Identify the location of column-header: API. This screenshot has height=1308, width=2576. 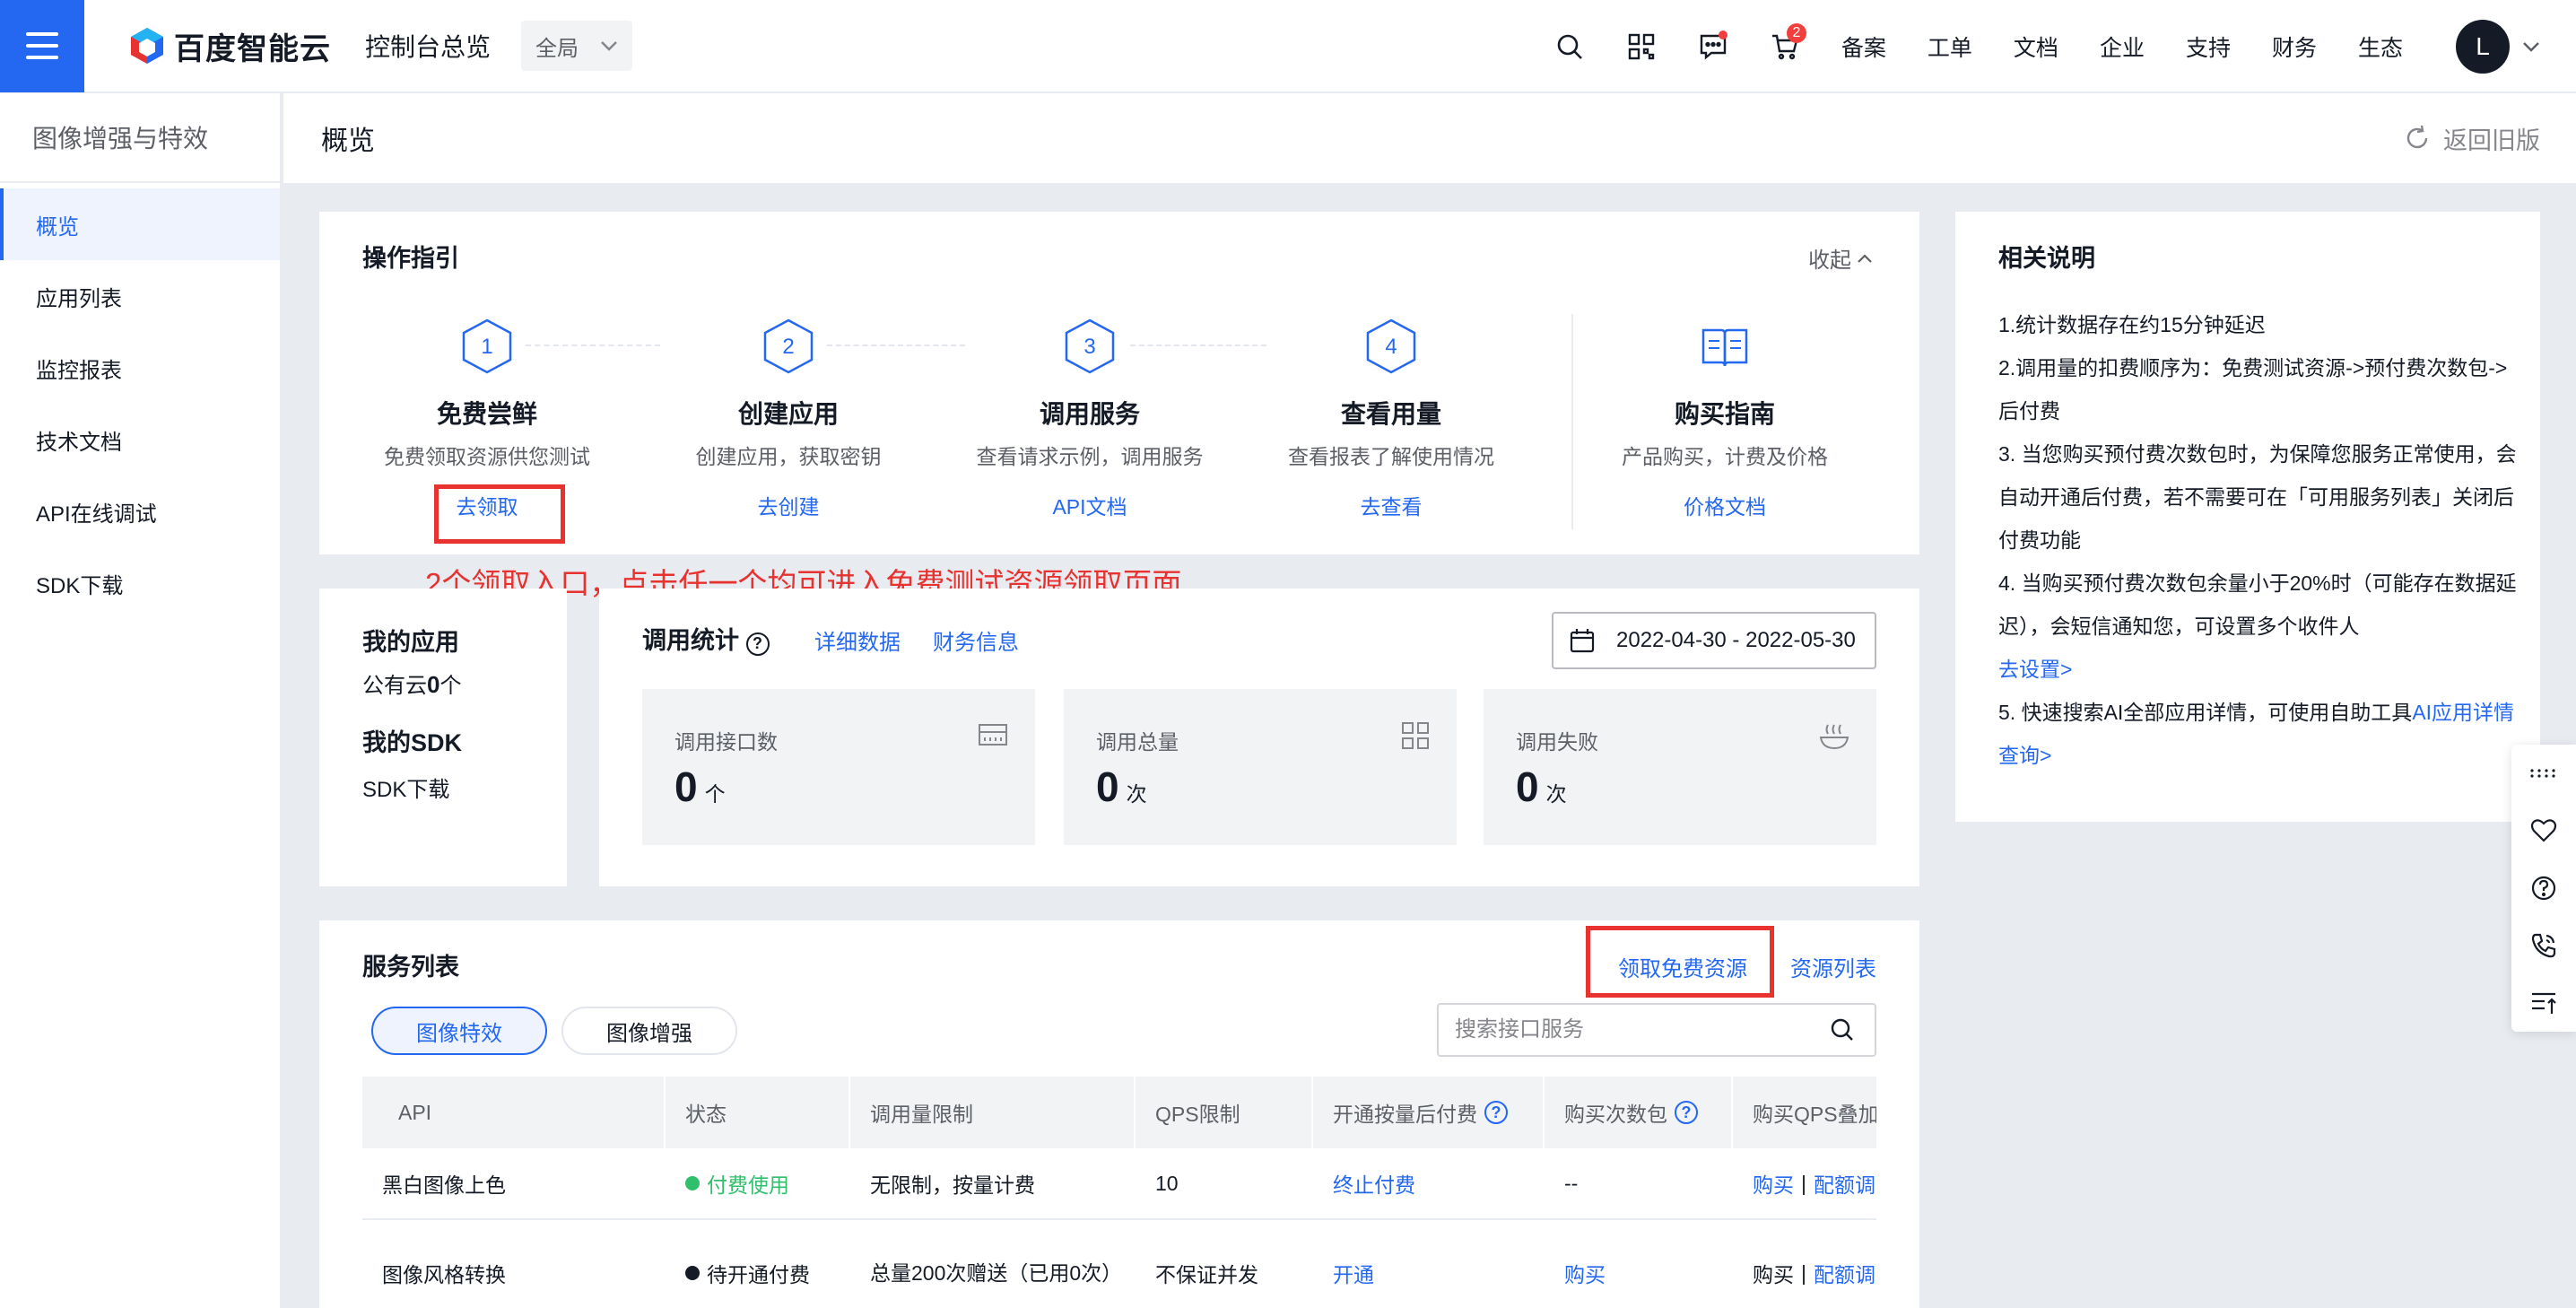
(514, 1113).